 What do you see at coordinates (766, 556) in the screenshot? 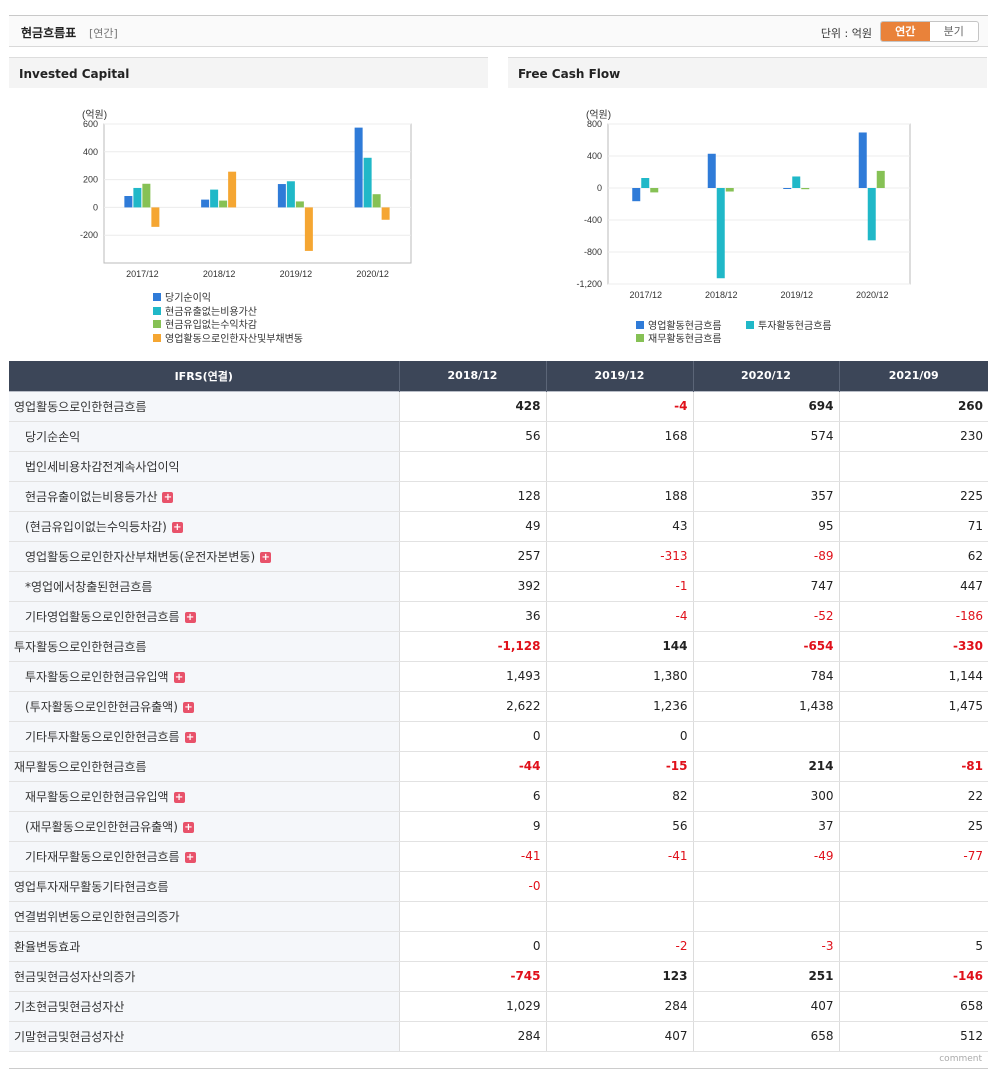
I see `table-cell: -89` at bounding box center [766, 556].